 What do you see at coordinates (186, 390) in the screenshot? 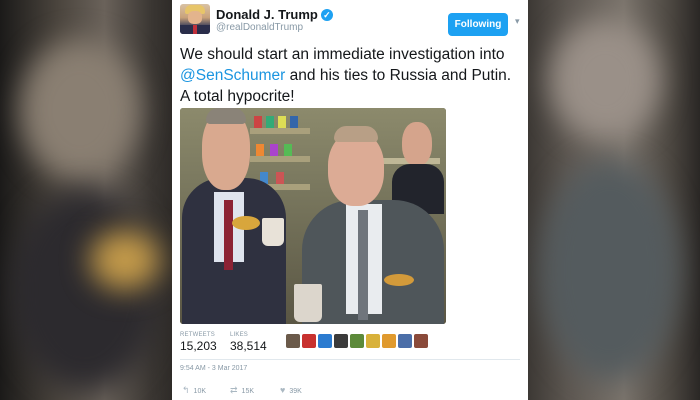
I see `reply-icon: ↰` at bounding box center [186, 390].